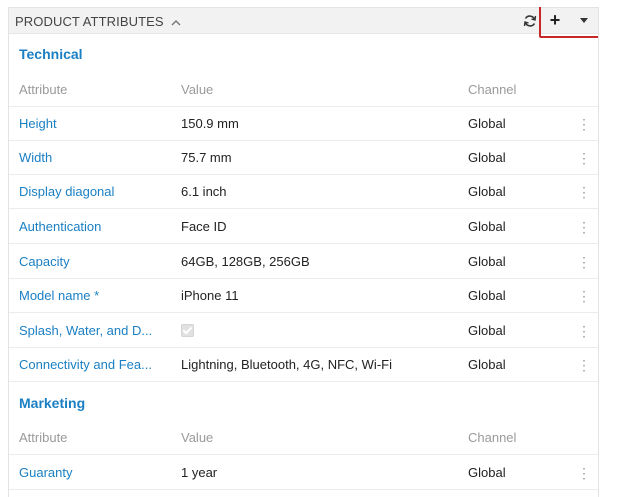 This screenshot has width=620, height=497. I want to click on attribute-value: 6.1 inch, so click(204, 191).